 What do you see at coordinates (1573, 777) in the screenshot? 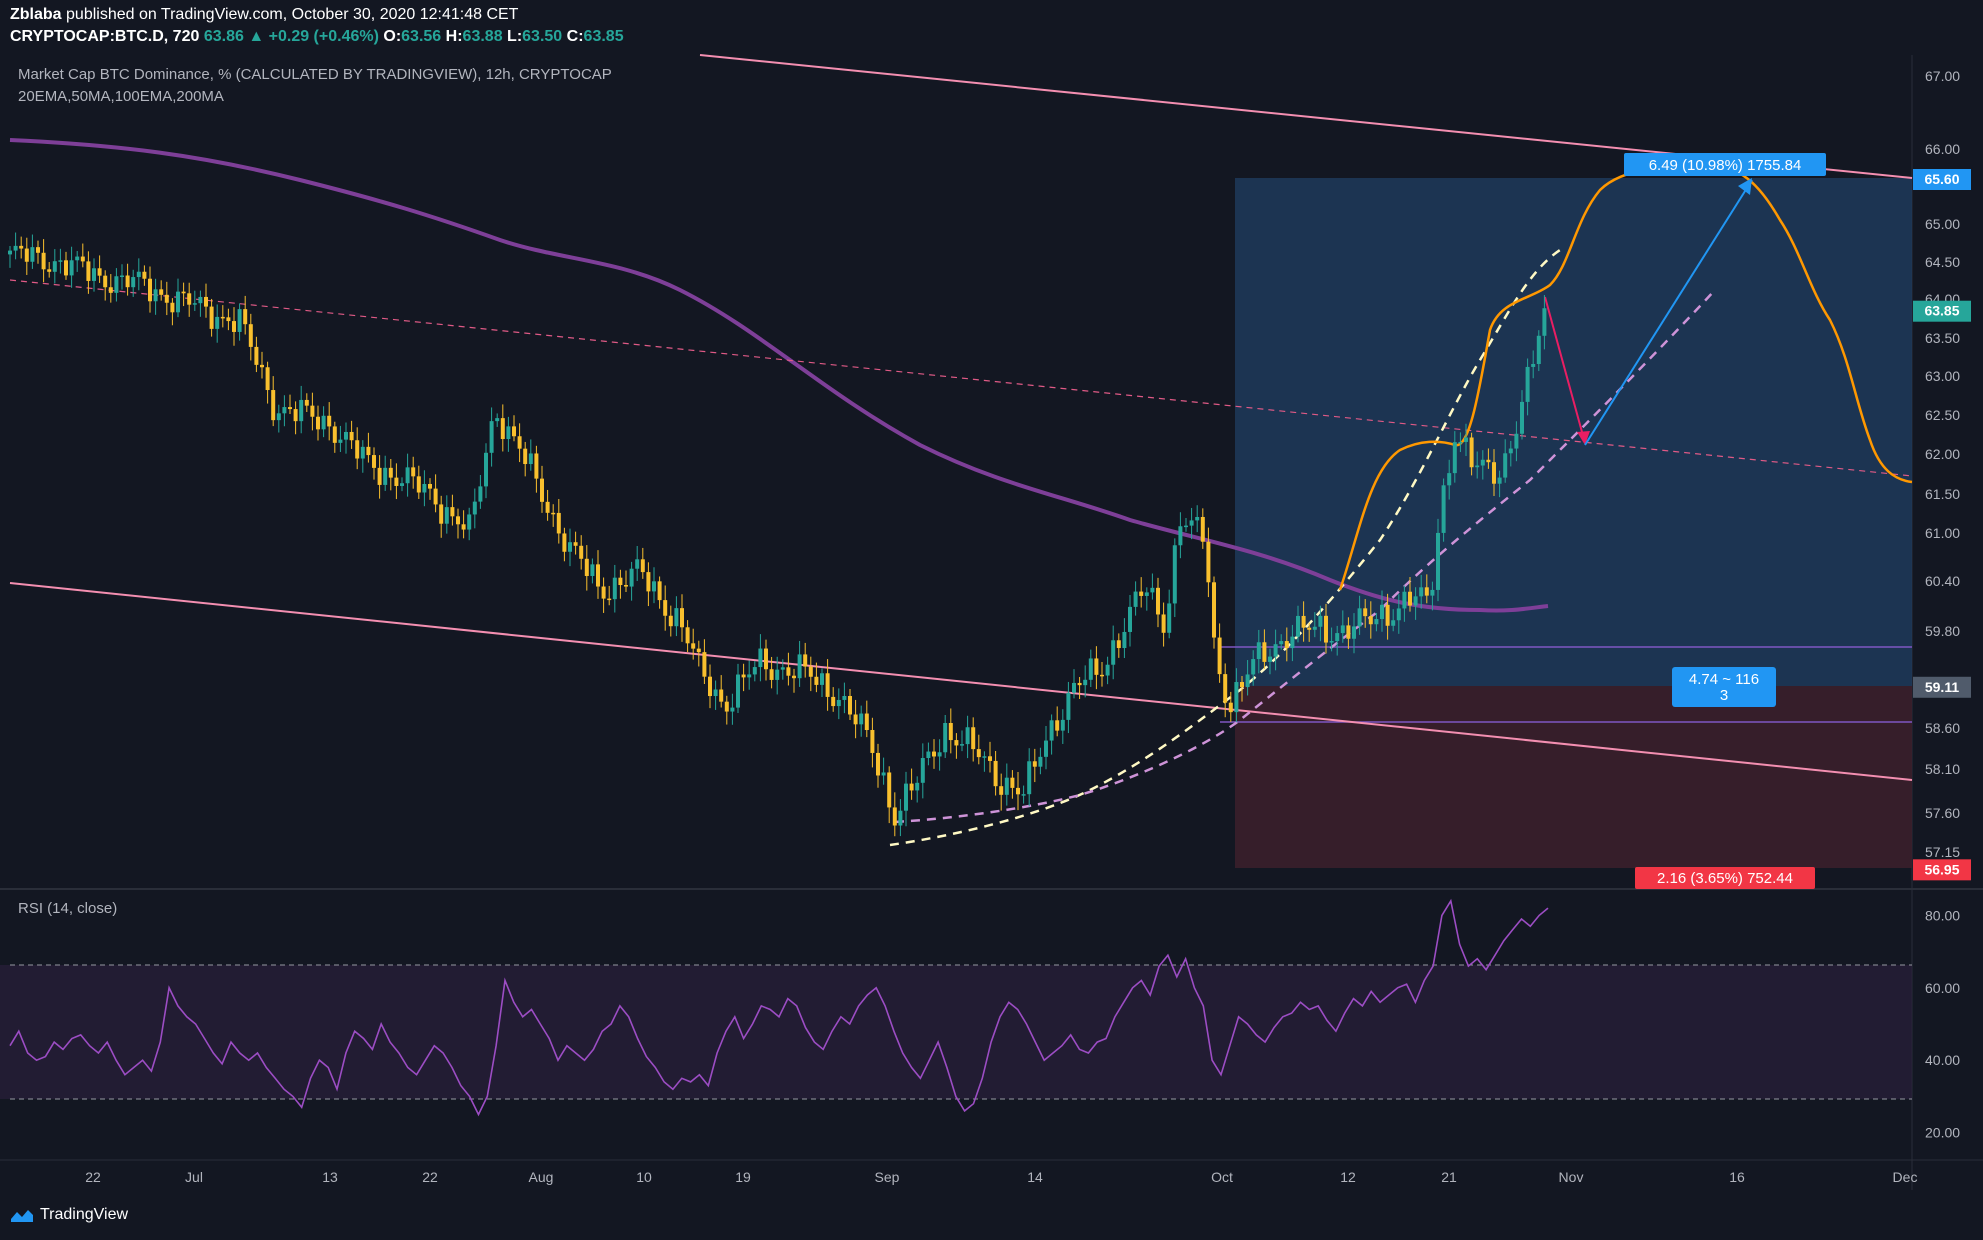
I see `long-loss-zone` at bounding box center [1573, 777].